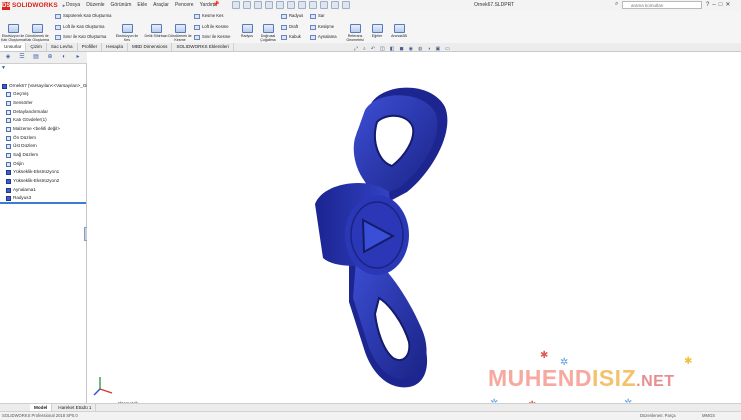  Describe the element at coordinates (8, 164) in the screenshot. I see `origin-icon` at that location.